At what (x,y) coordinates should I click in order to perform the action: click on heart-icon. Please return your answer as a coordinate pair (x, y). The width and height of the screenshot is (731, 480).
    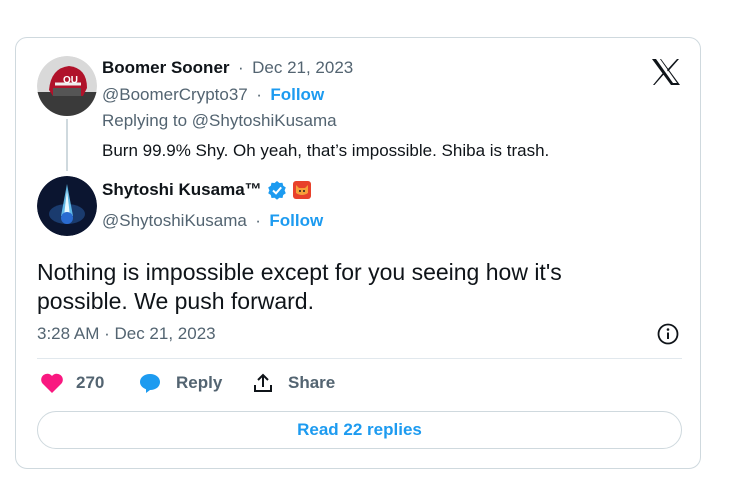
    Looking at the image, I should click on (52, 383).